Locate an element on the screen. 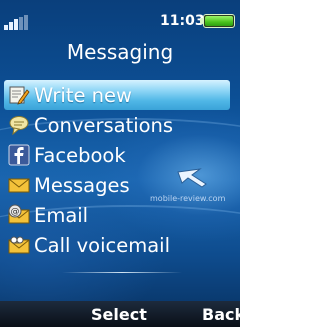 Image resolution: width=320 pixels, height=327 pixels. page-title: Messaging is located at coordinates (120, 52).